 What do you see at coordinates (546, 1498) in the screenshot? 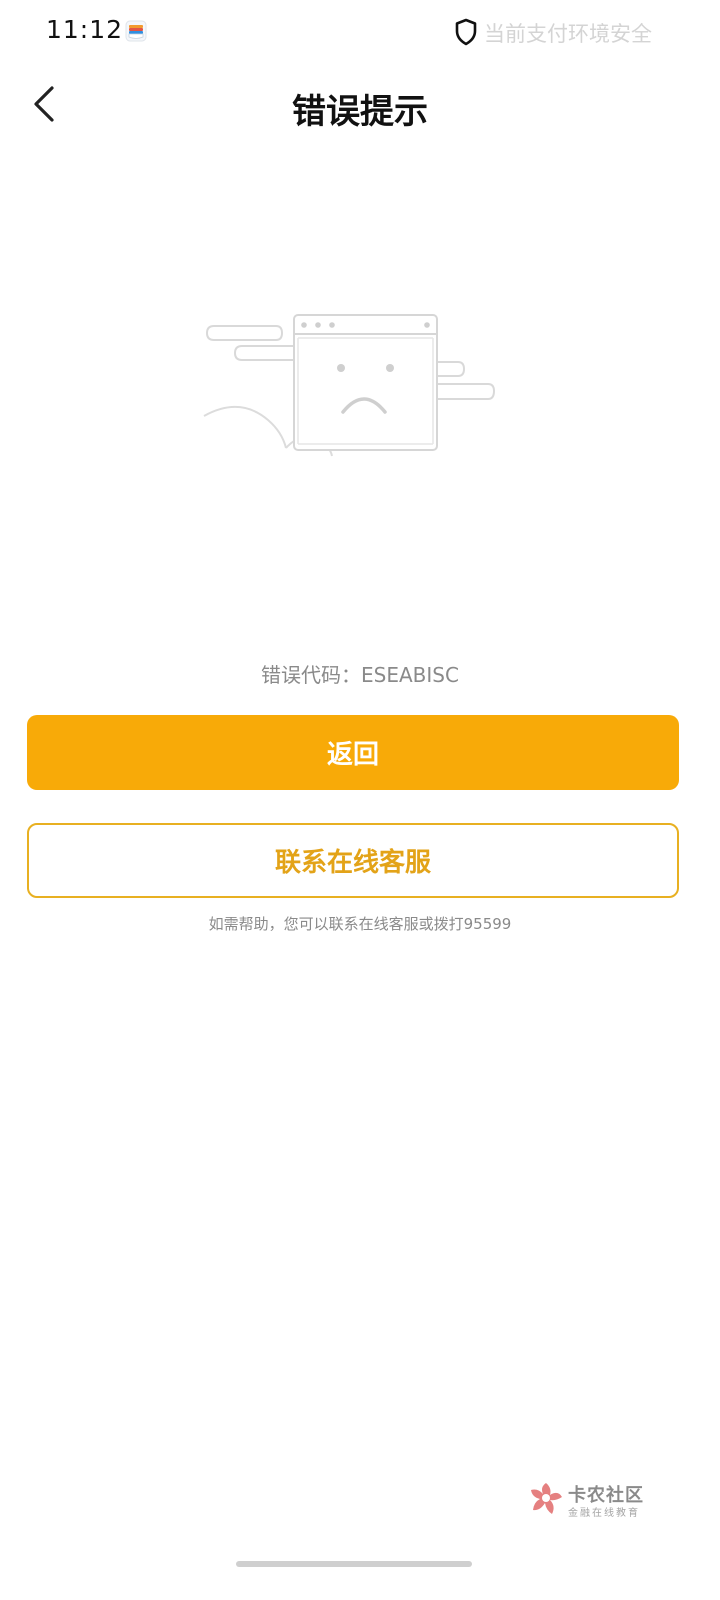
I see `kanong-logo-icon` at bounding box center [546, 1498].